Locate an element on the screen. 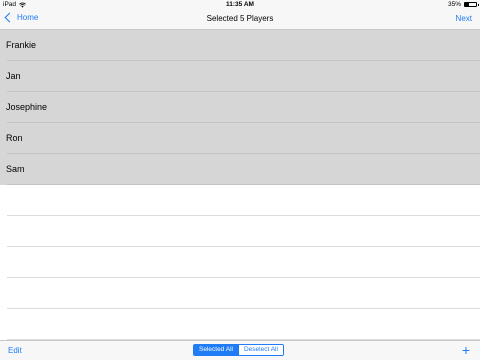  player-row: Jan is located at coordinates (240, 76).